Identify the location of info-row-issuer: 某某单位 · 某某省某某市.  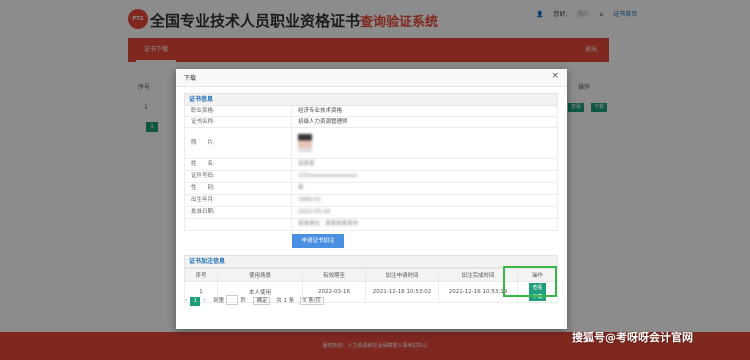
(371, 225).